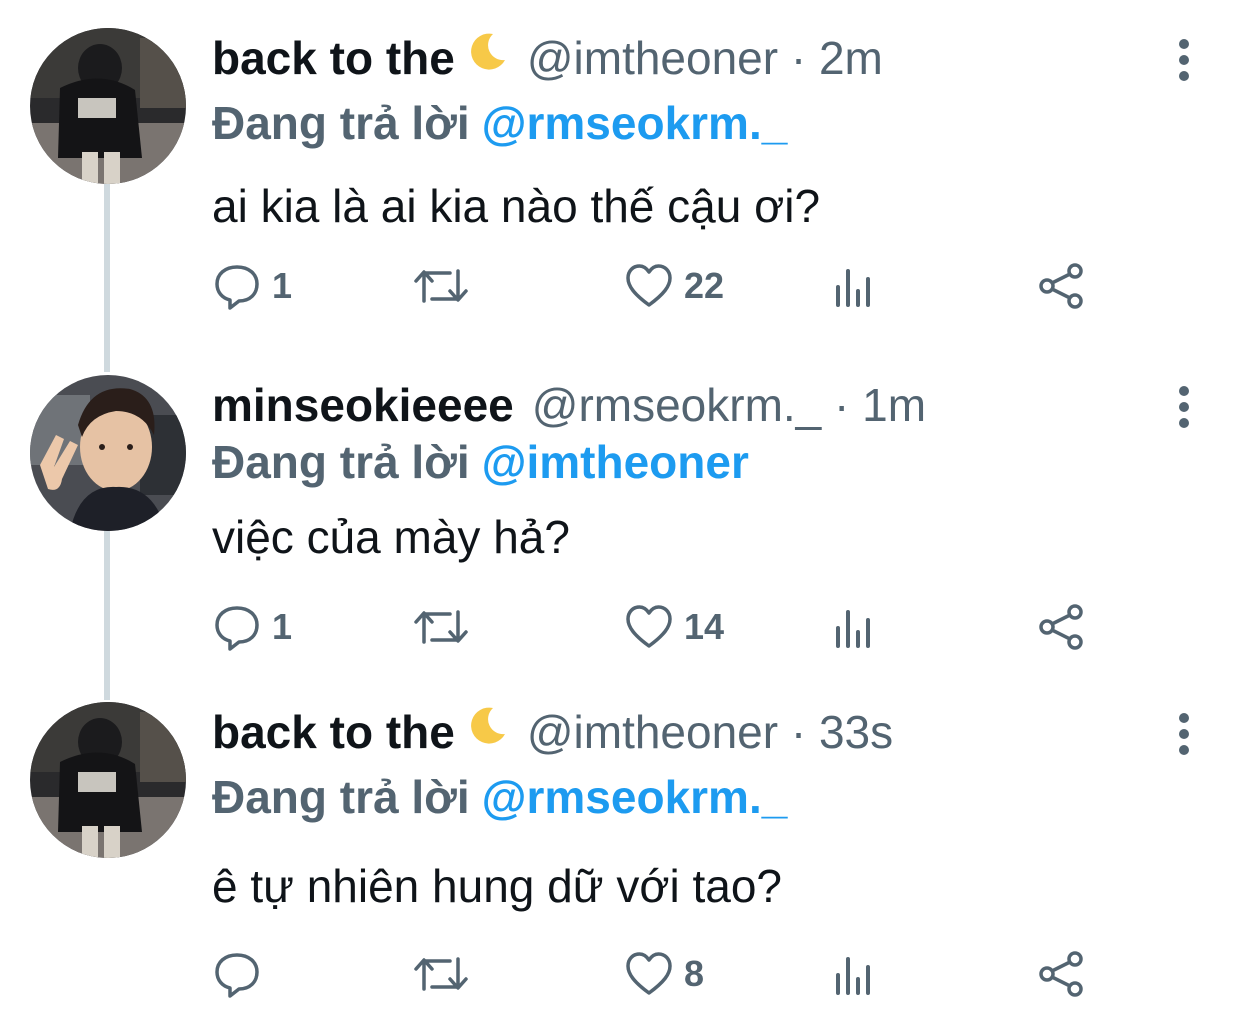 Image resolution: width=1242 pixels, height=1032 pixels. I want to click on like-button: 14, so click(674, 627).